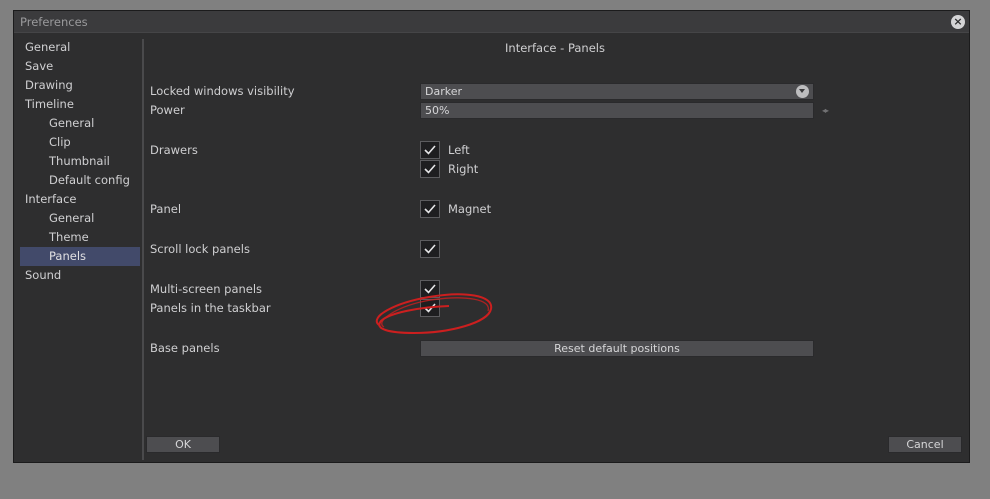  Describe the element at coordinates (69, 237) in the screenshot. I see `sidebar-item-label: Theme` at that location.